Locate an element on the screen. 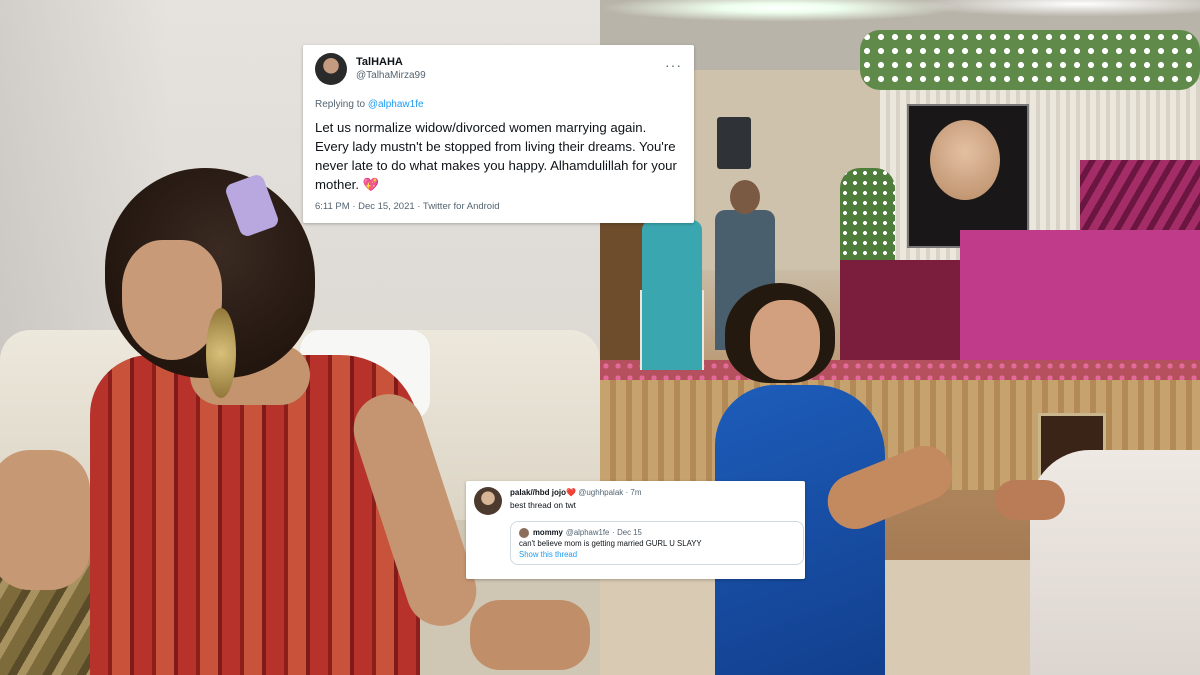 Image resolution: width=1200 pixels, height=675 pixels. timestamp: 6:11 PM · Dec 15, 2021 is located at coordinates (365, 206).